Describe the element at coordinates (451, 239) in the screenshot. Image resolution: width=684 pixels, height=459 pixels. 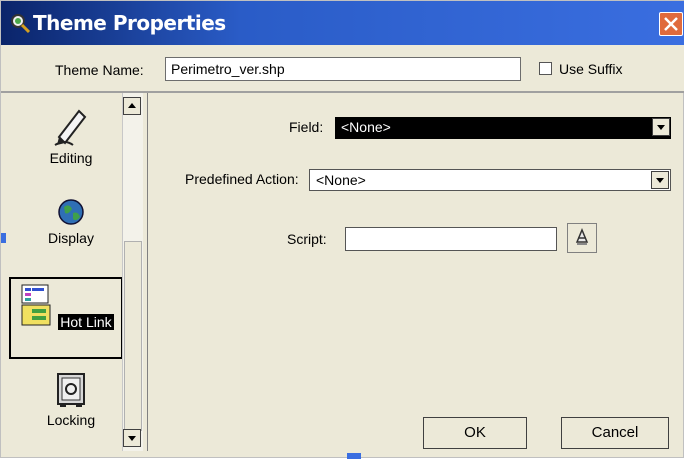
I see `script-input` at that location.